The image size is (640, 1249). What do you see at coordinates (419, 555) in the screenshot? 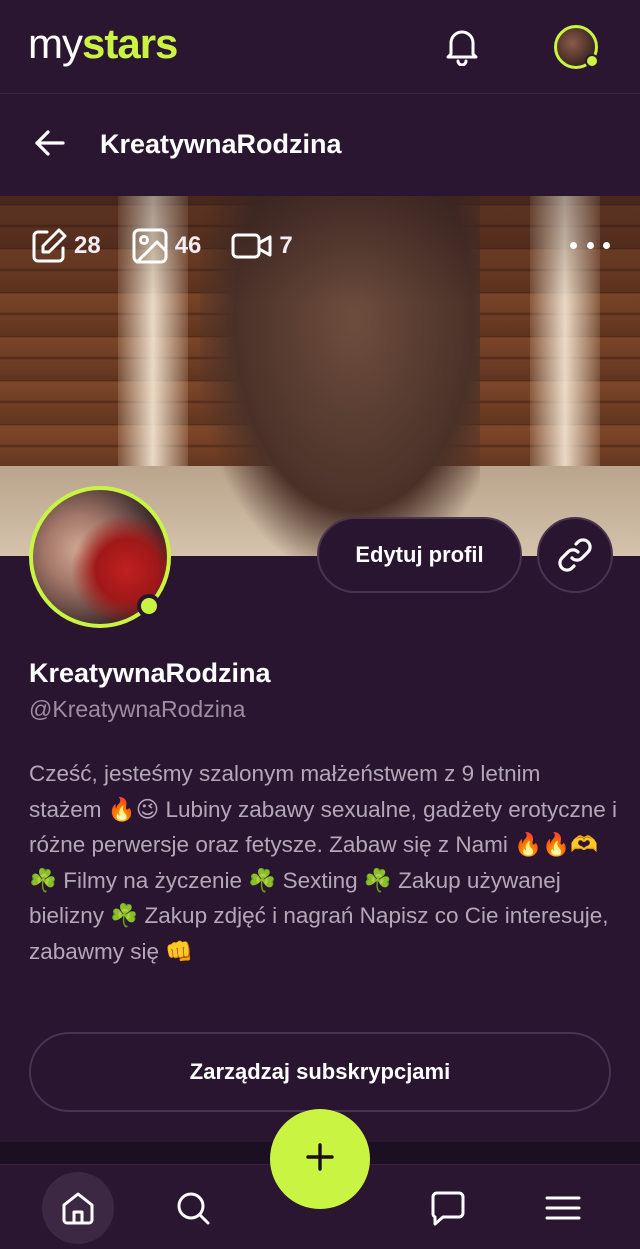
I see `edit-profile-button: Edytuj profil` at bounding box center [419, 555].